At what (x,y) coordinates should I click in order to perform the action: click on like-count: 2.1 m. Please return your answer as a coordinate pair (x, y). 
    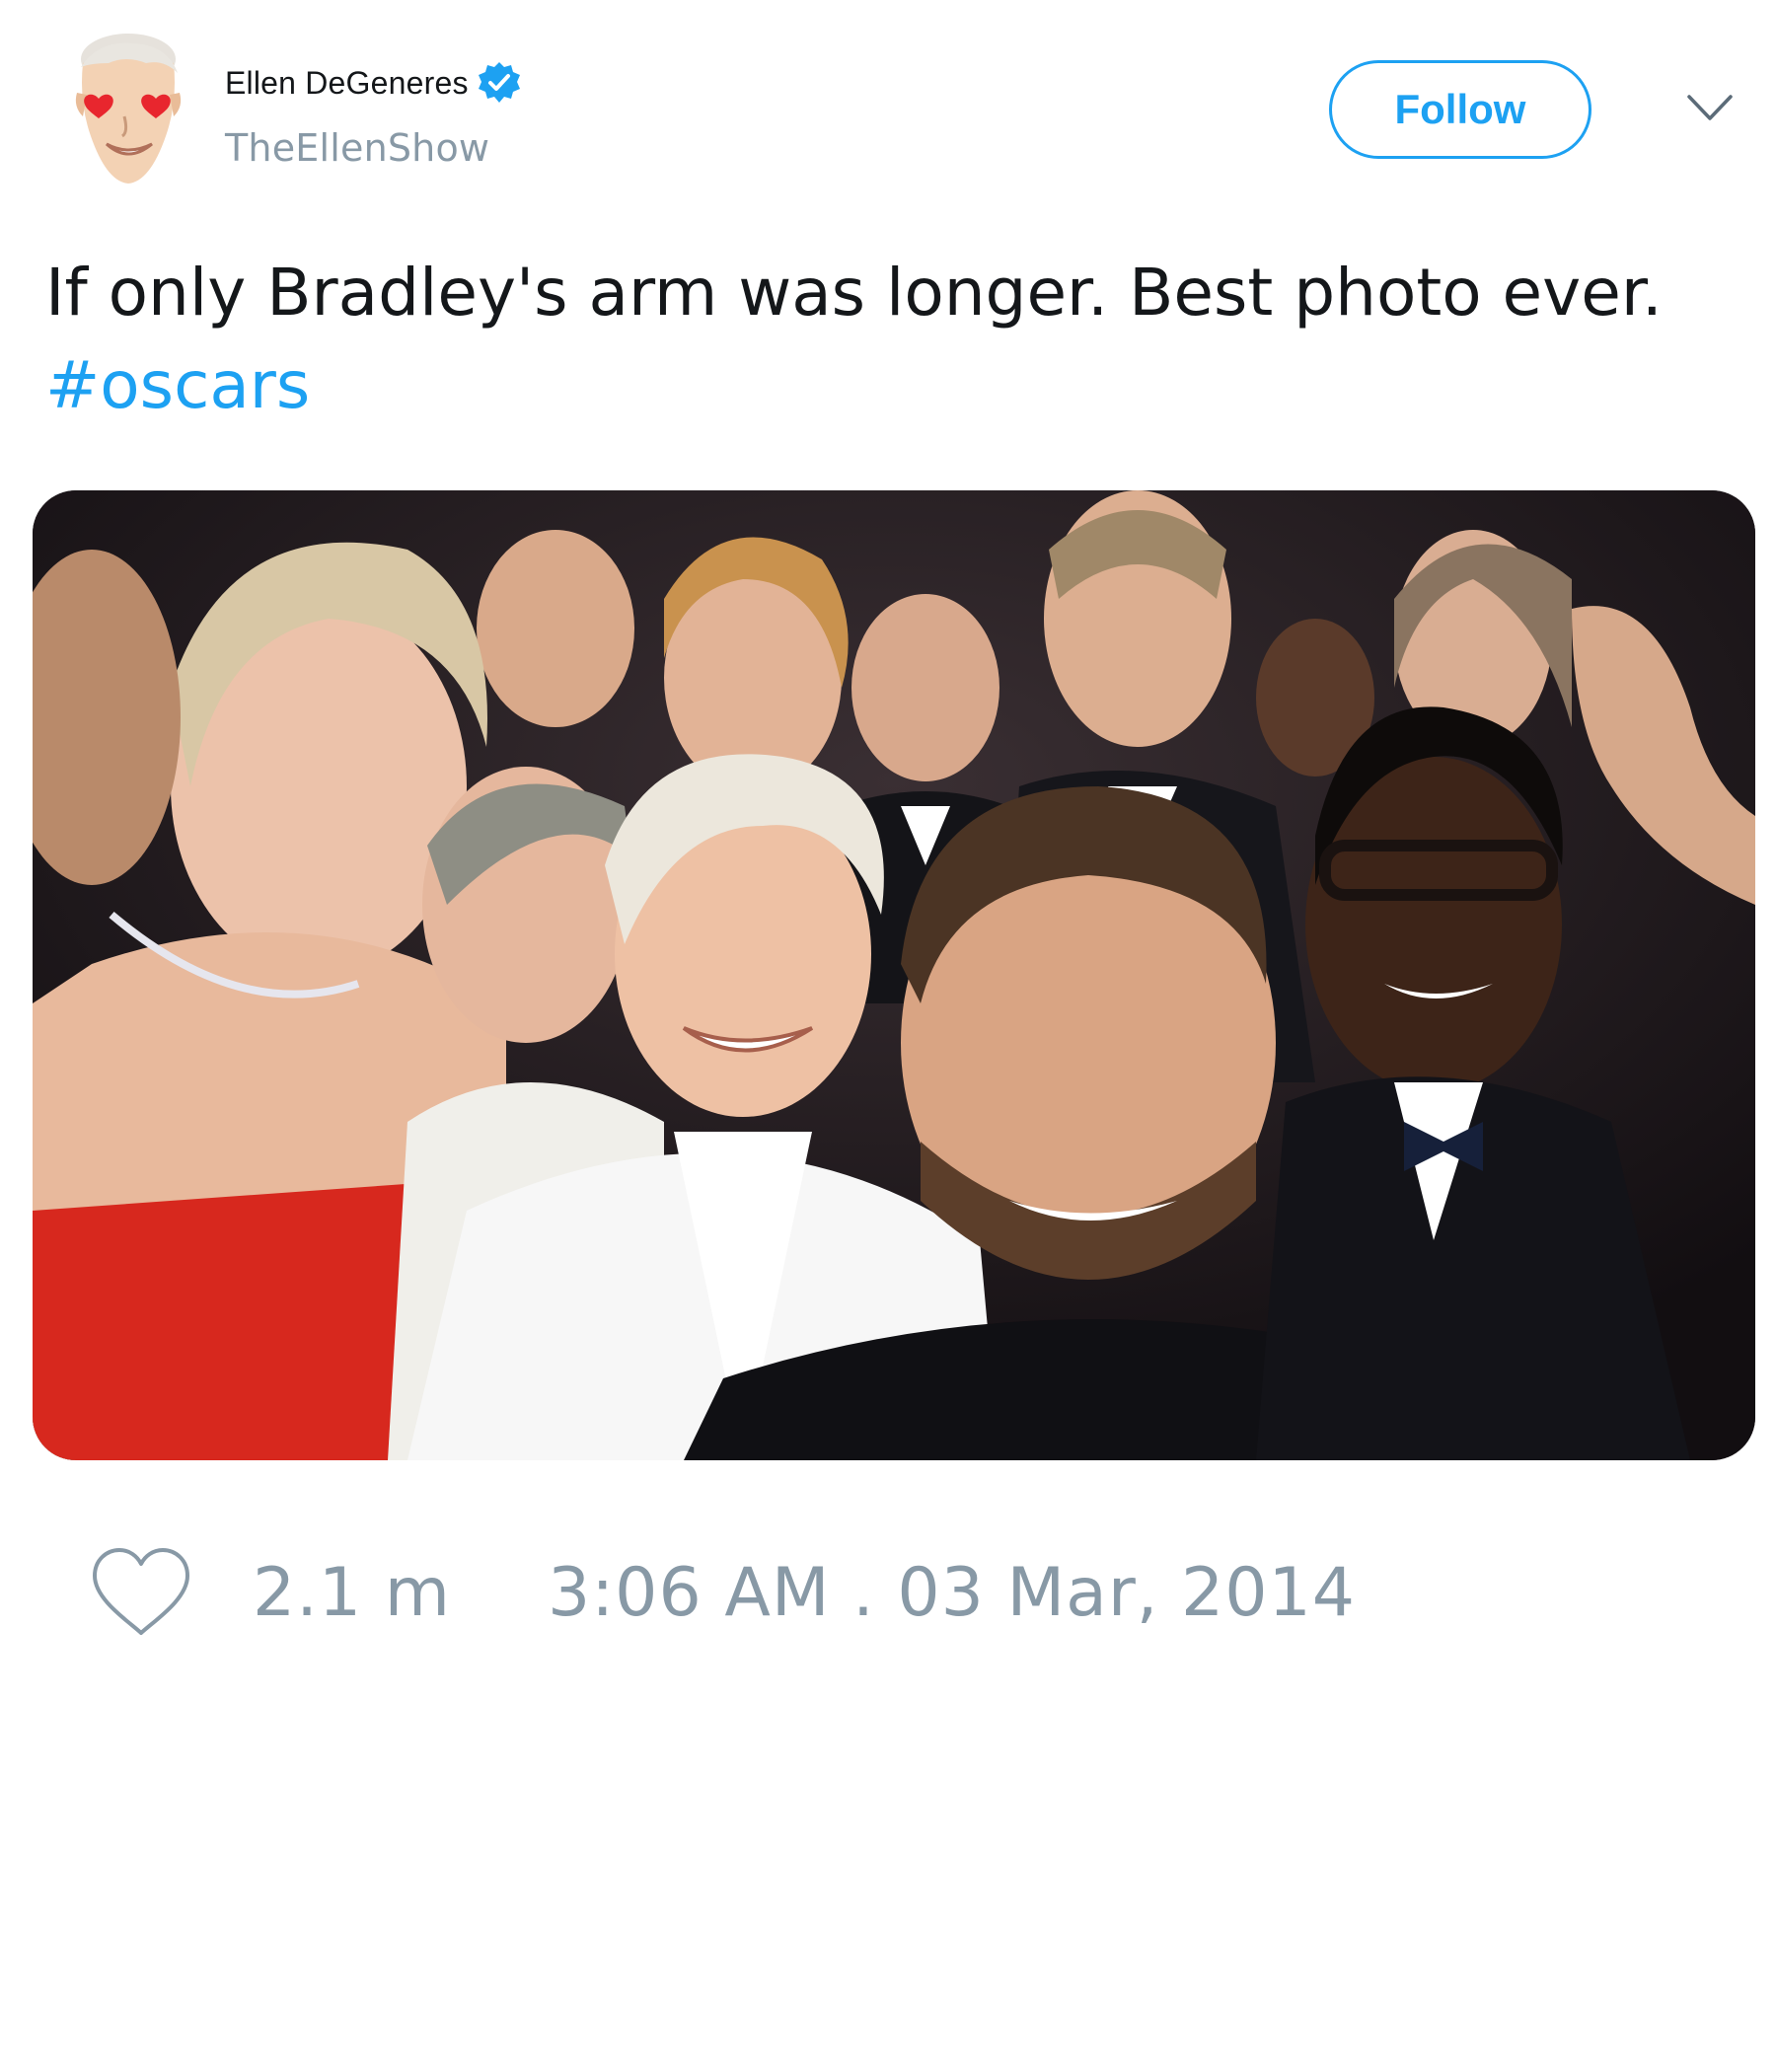
    Looking at the image, I should click on (352, 1593).